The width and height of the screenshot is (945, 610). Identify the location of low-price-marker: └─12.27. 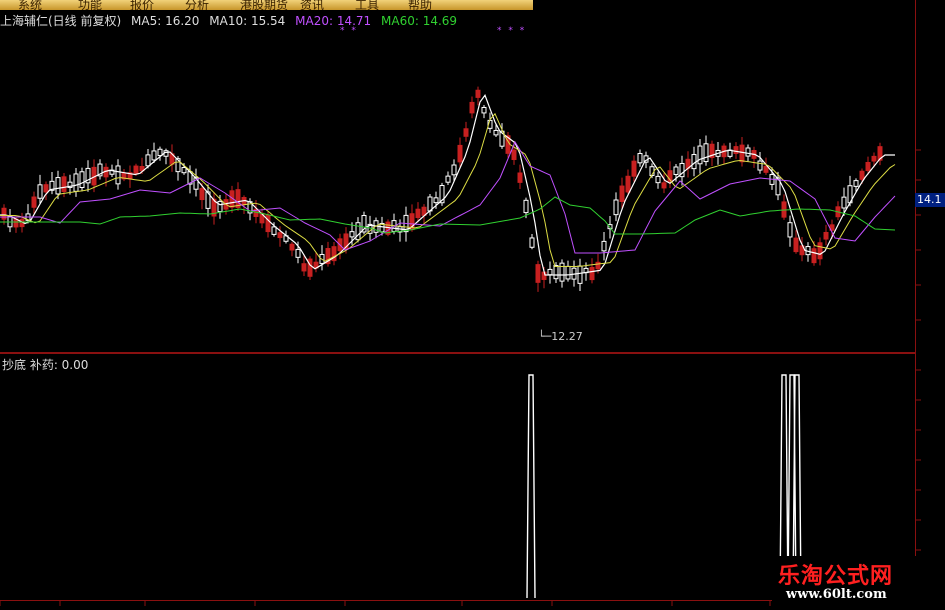
(560, 336).